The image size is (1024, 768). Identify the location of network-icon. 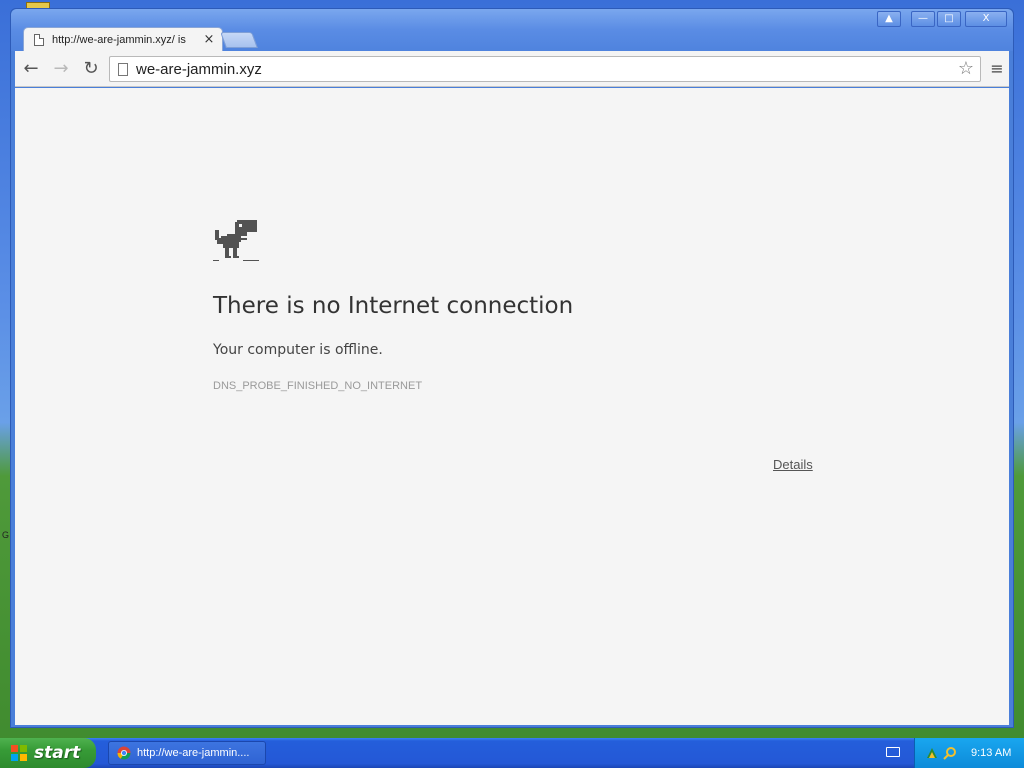
(932, 753).